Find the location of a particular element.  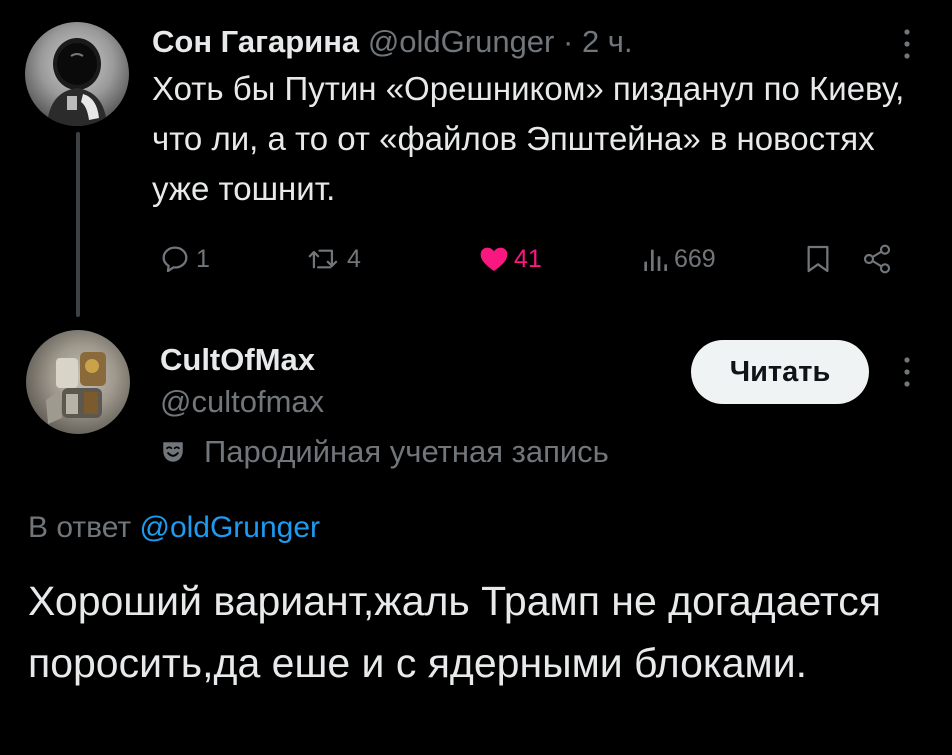

parody-label-text: Пародийная учетная запись is located at coordinates (406, 451).